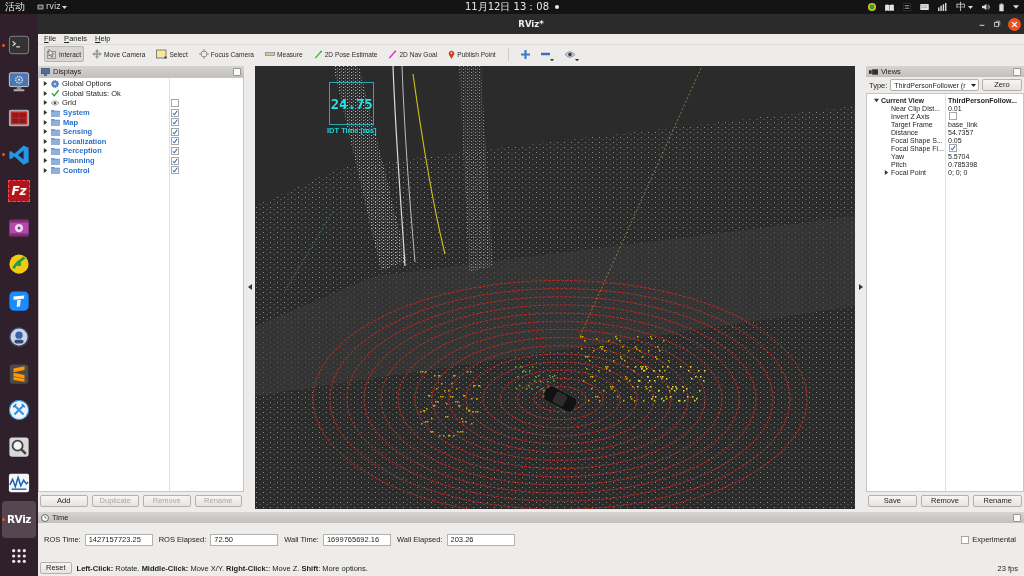  I want to click on person-circle-icon, so click(19, 337).